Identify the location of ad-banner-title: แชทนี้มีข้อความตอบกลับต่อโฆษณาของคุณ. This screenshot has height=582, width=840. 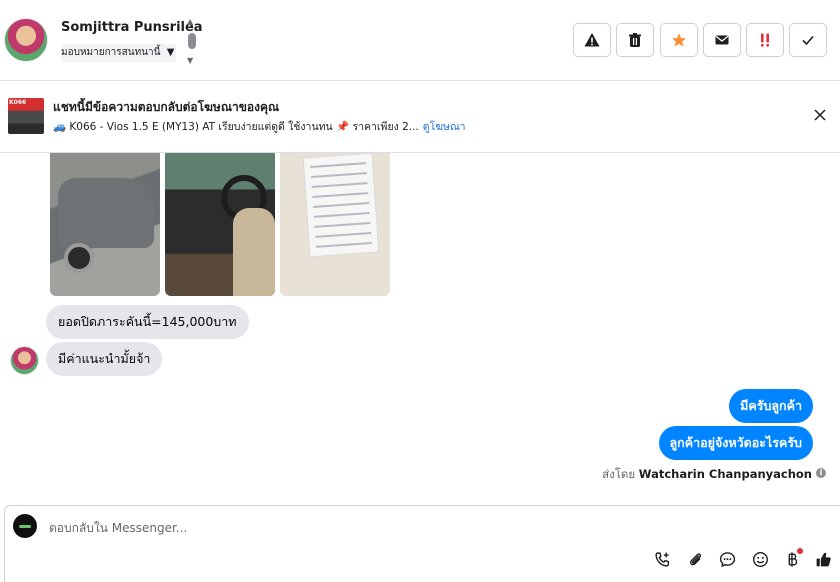
(166, 107).